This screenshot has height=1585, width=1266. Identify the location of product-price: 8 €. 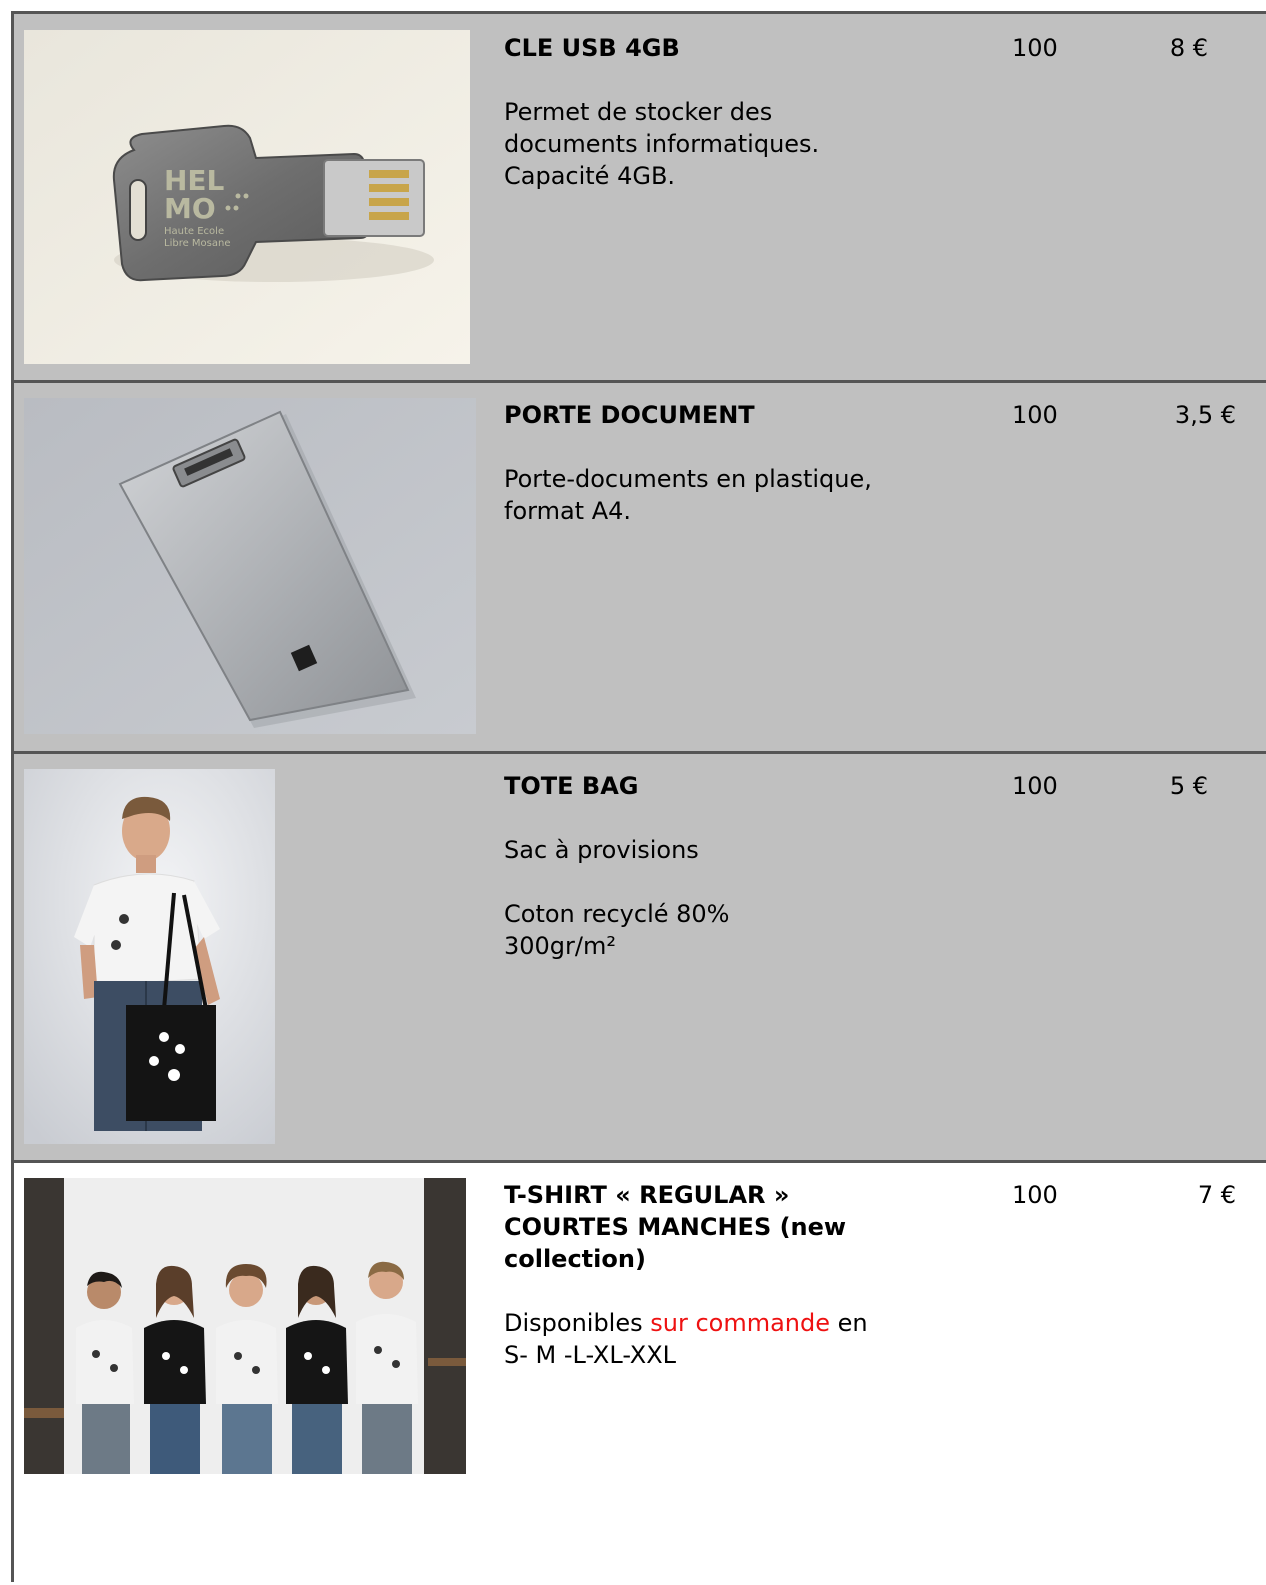
(1188, 48).